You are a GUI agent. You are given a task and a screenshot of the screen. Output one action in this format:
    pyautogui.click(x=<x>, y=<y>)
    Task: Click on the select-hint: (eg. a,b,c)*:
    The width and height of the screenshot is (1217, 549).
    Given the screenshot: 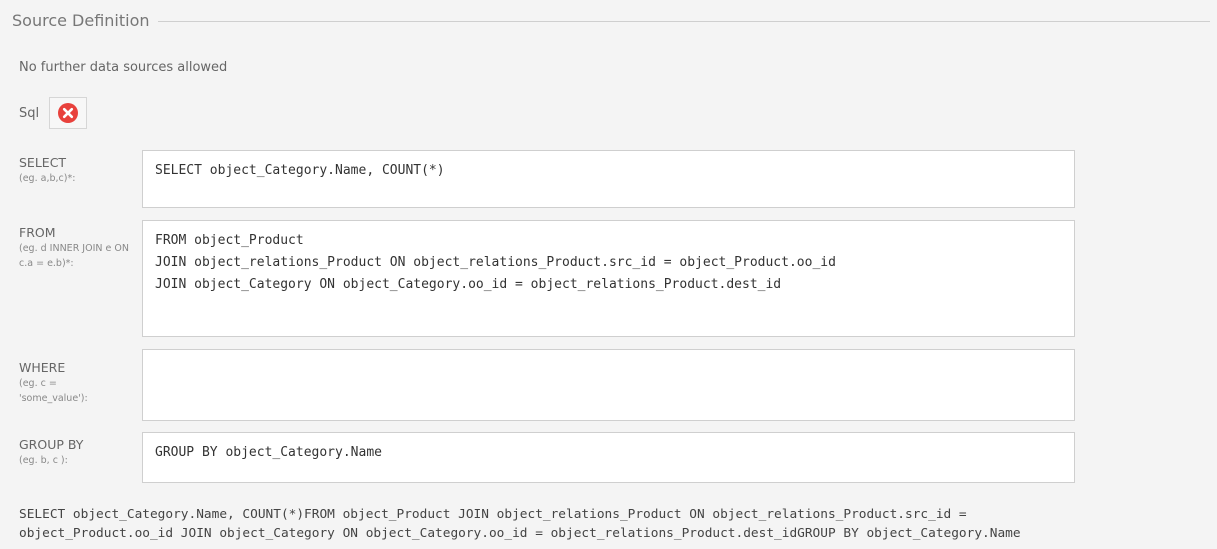 What is the action you would take?
    pyautogui.click(x=47, y=178)
    